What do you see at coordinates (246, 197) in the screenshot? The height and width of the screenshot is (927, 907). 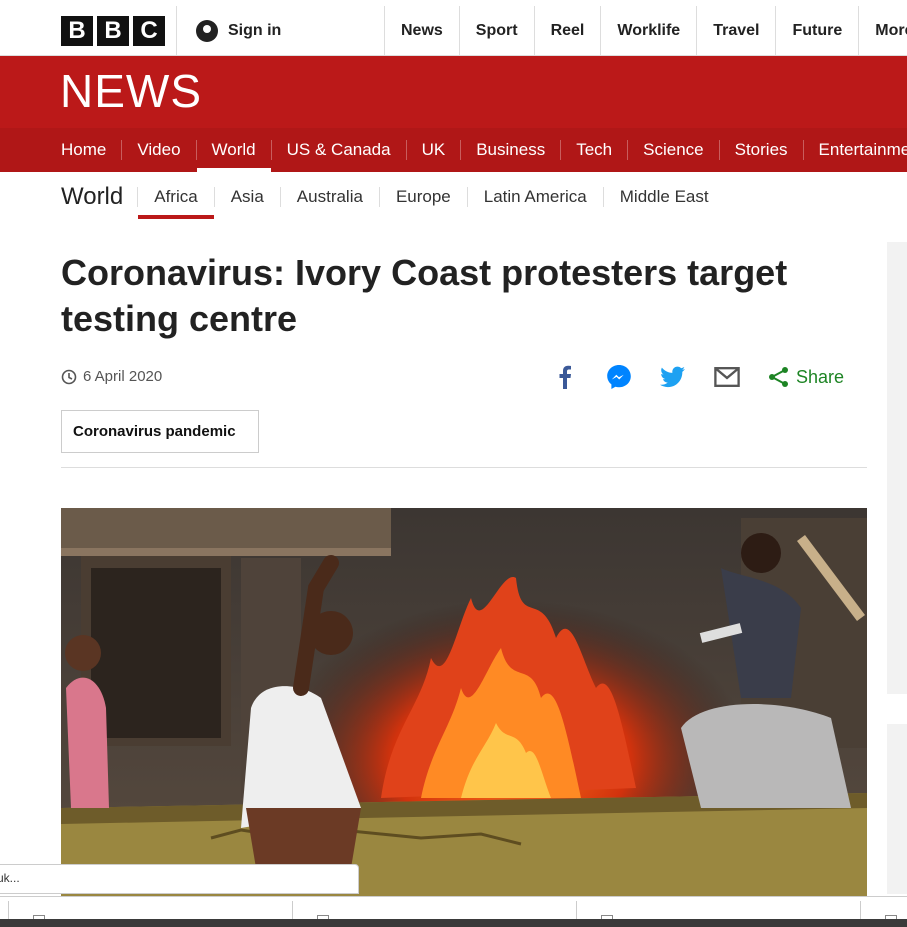 I see `sub-nav-asia: Asia` at bounding box center [246, 197].